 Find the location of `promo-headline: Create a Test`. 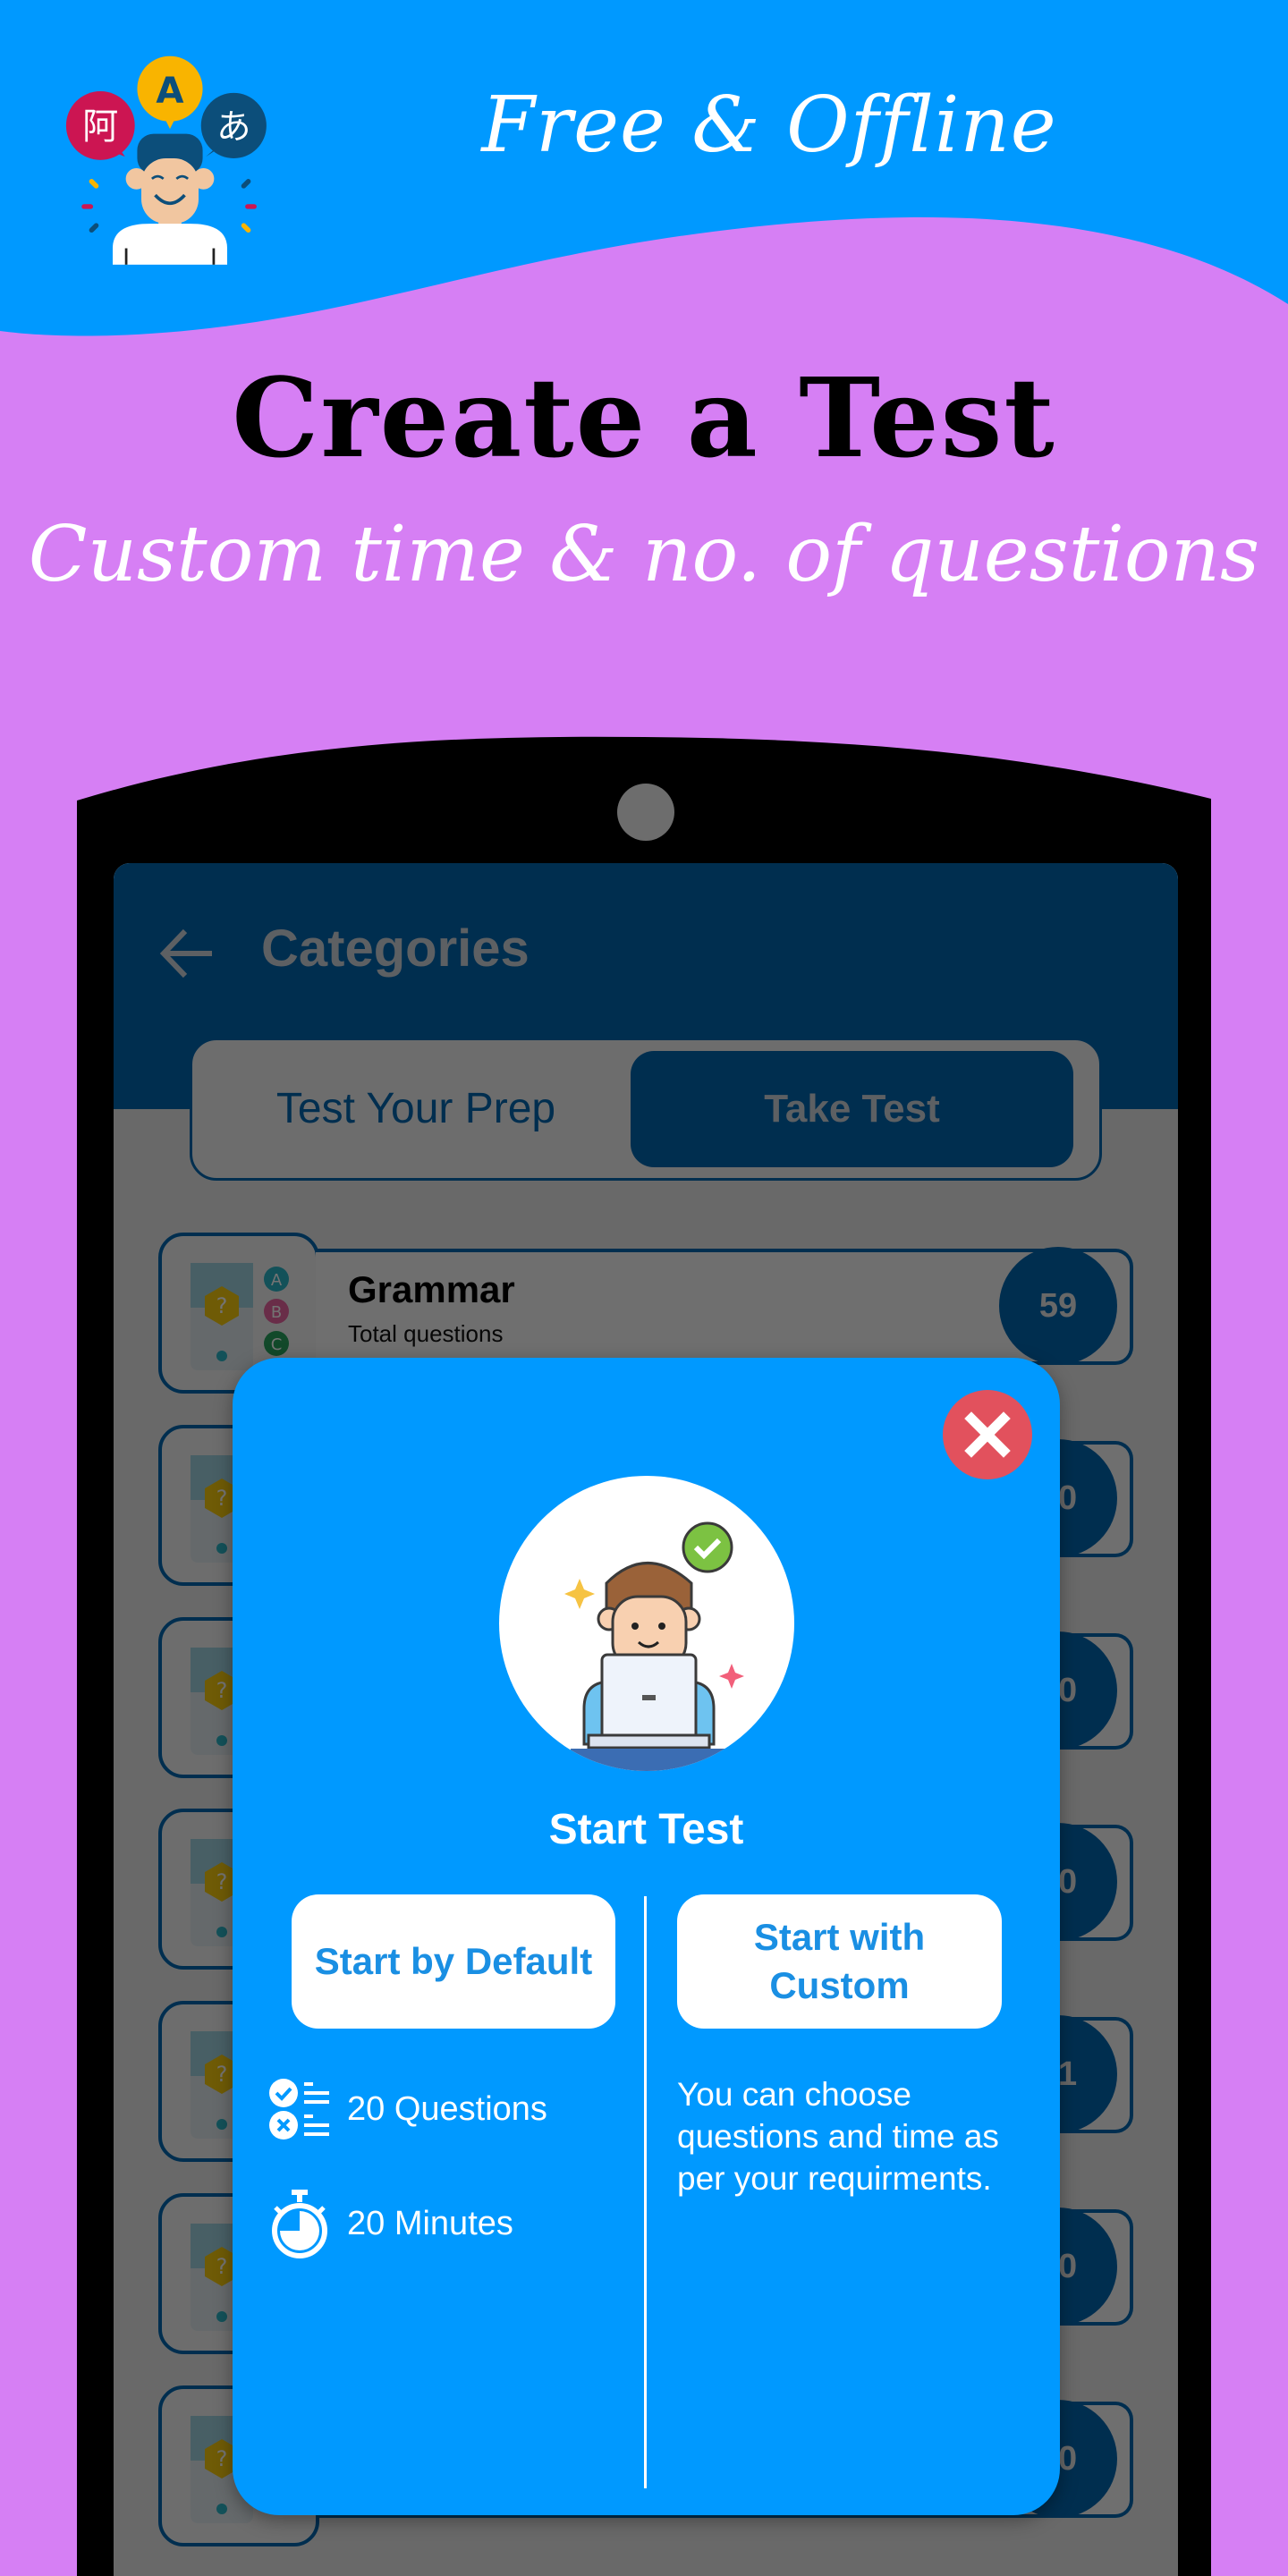

promo-headline: Create a Test is located at coordinates (644, 417).